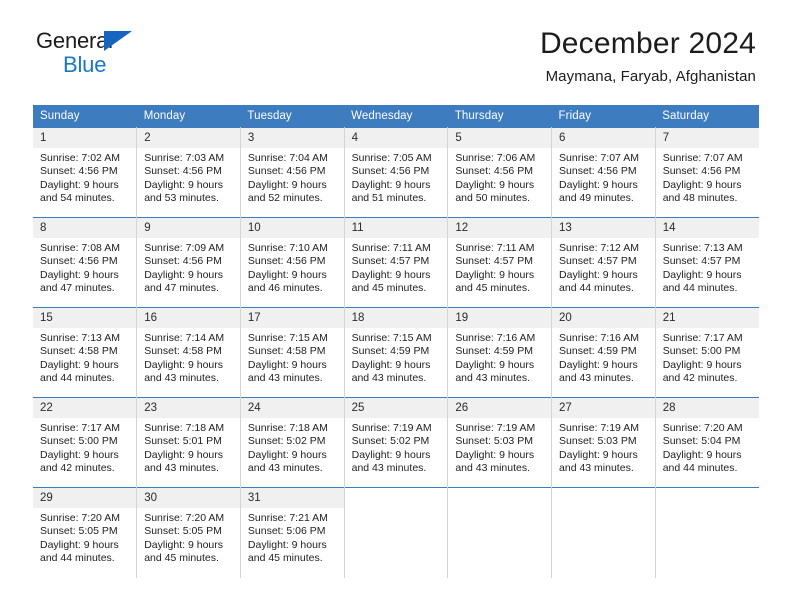 Image resolution: width=792 pixels, height=612 pixels. Describe the element at coordinates (500, 318) in the screenshot. I see `day-number: 19` at that location.